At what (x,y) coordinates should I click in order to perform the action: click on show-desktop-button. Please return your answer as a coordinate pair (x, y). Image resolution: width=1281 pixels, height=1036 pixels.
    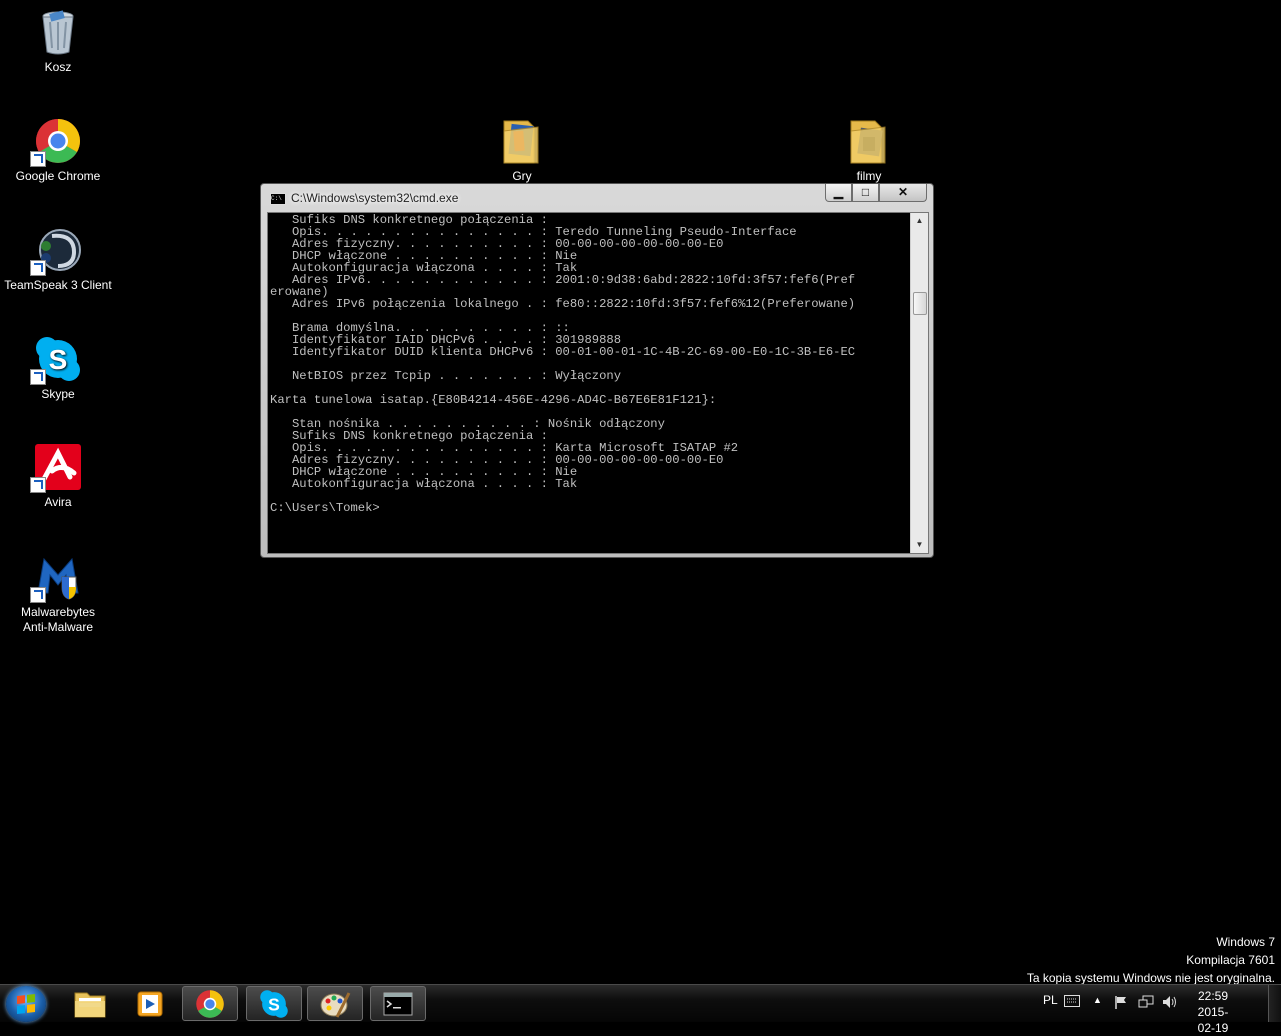
    Looking at the image, I should click on (1274, 1003).